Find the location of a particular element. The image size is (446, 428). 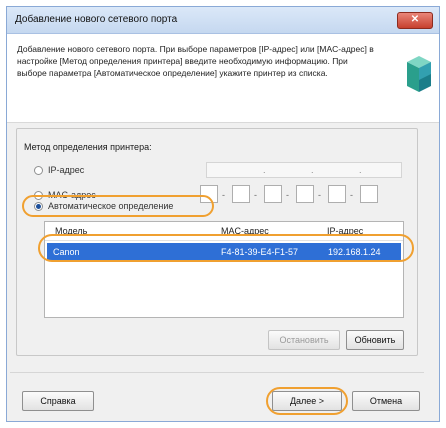

group-title: Метод определения принтера: is located at coordinates (88, 147).